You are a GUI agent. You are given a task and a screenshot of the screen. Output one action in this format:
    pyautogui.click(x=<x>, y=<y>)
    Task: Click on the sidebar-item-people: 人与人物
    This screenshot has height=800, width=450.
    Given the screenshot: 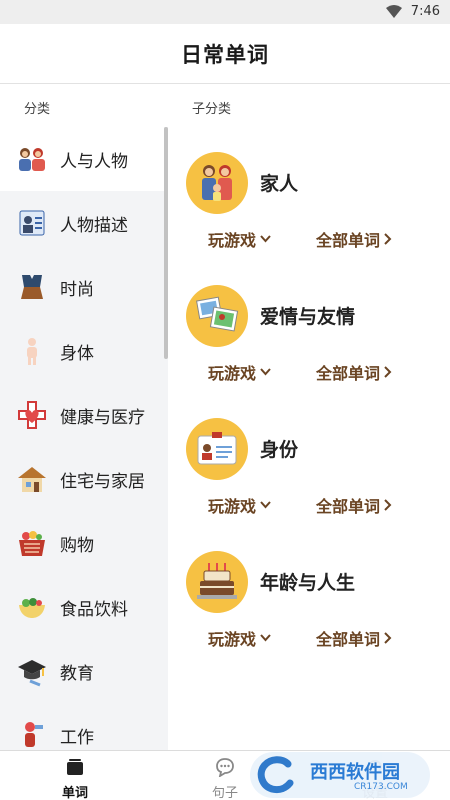 What is the action you would take?
    pyautogui.click(x=82, y=159)
    